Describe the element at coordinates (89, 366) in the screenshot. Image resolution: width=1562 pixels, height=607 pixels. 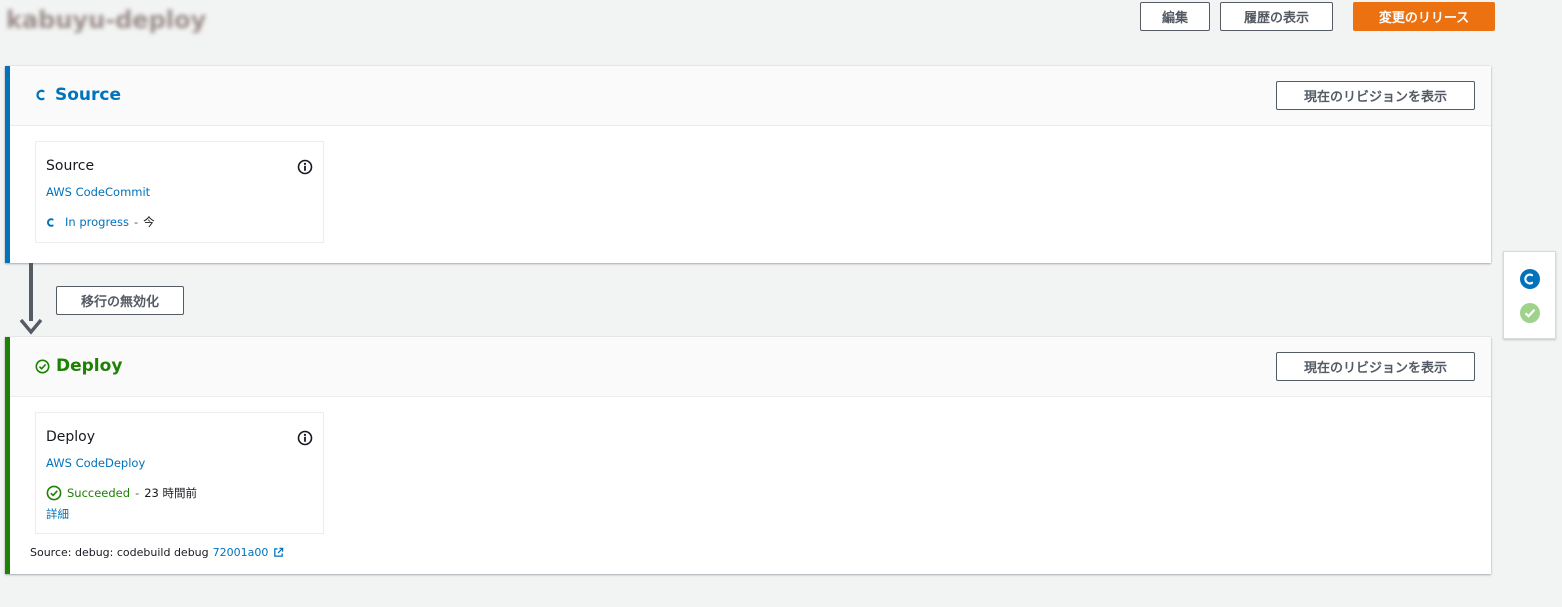
I see `stage-name: Deploy` at that location.